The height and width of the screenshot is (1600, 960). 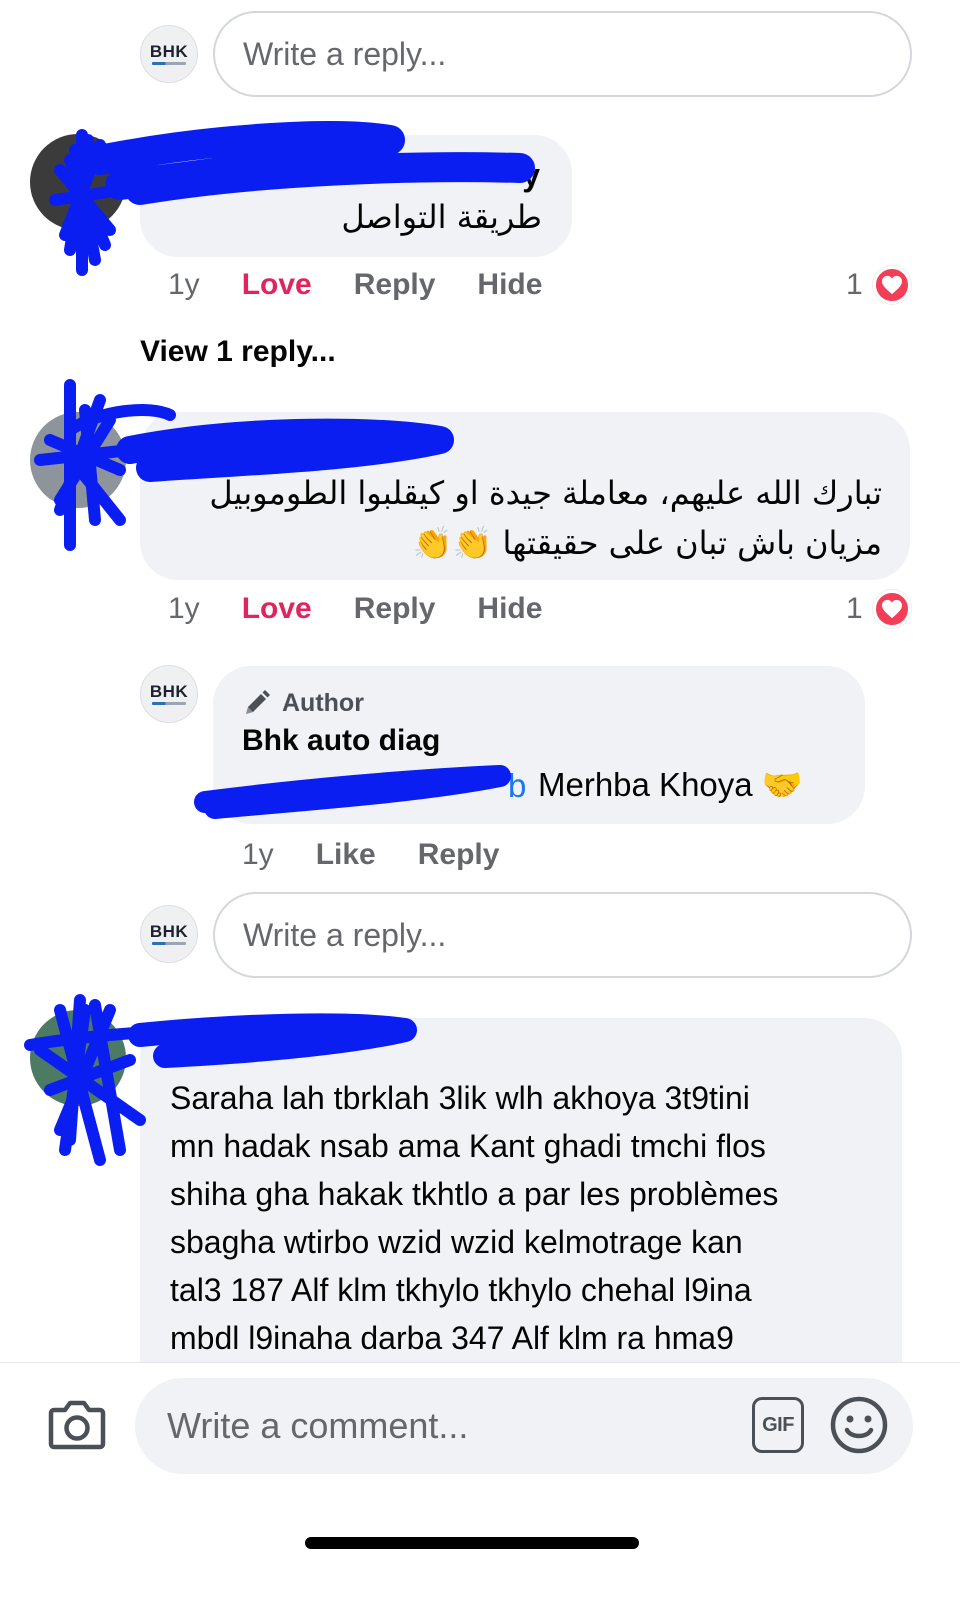 What do you see at coordinates (323, 702) in the screenshot?
I see `author-badge-label: Author` at bounding box center [323, 702].